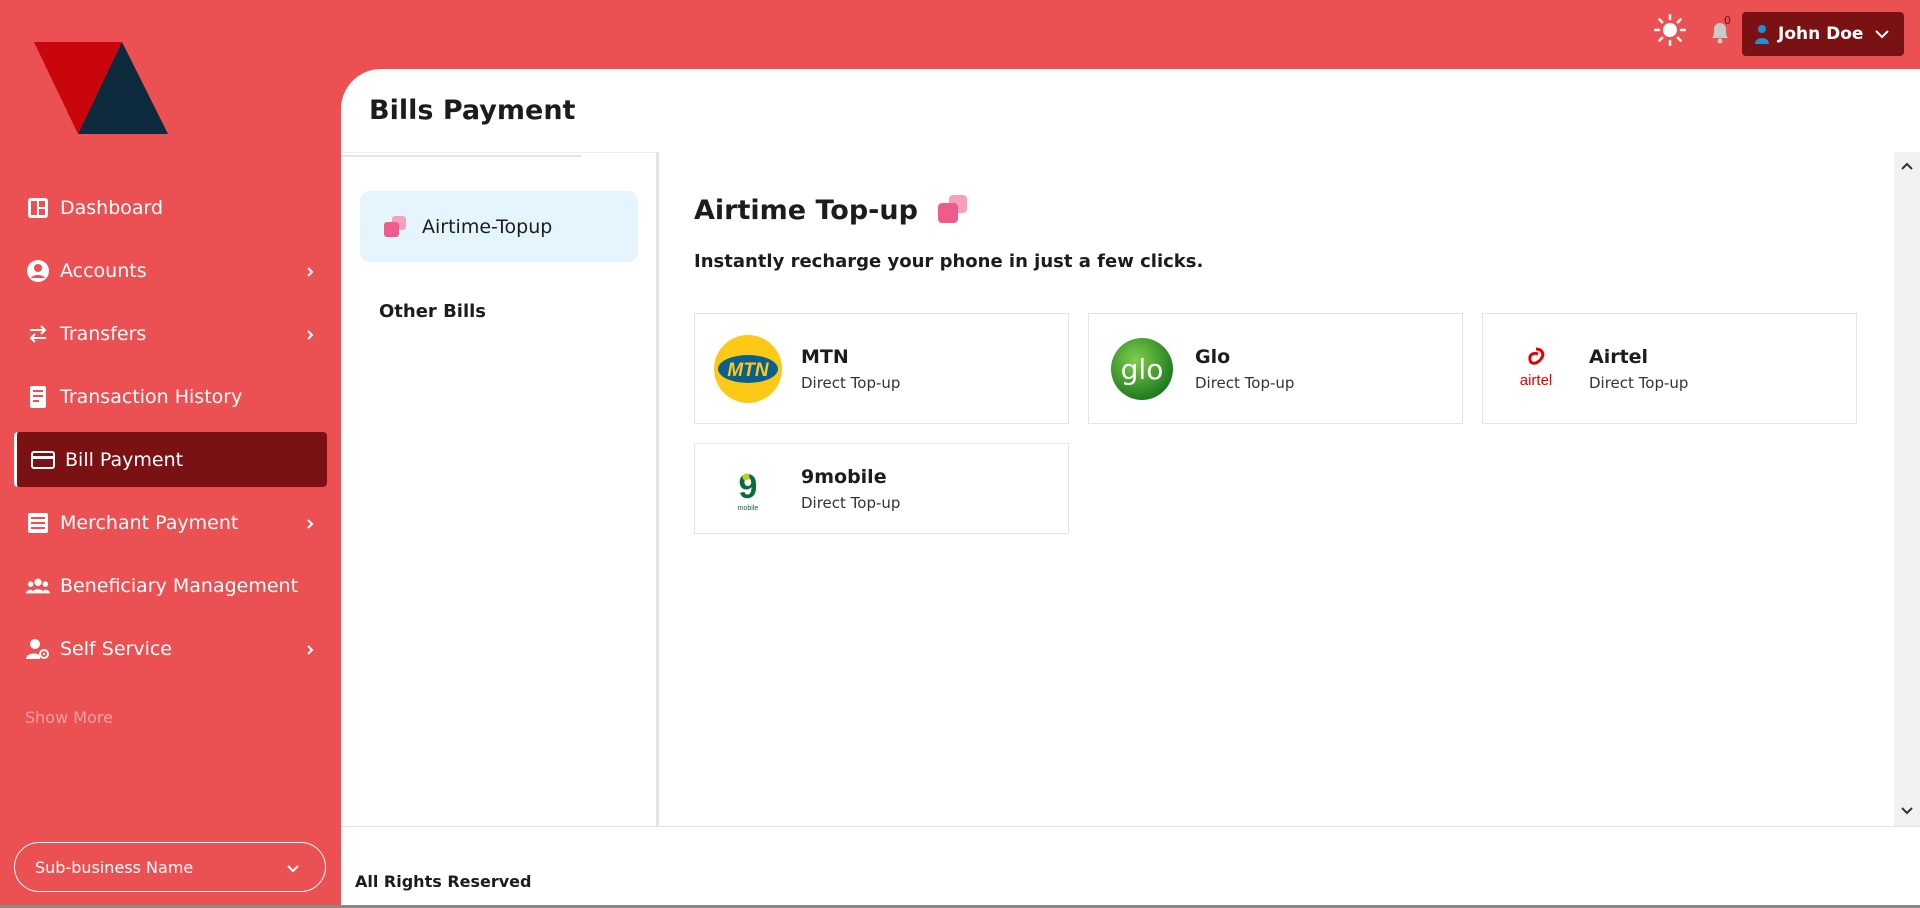 Image resolution: width=1920 pixels, height=908 pixels. What do you see at coordinates (443, 881) in the screenshot?
I see `footer-text: All Rights Reserved` at bounding box center [443, 881].